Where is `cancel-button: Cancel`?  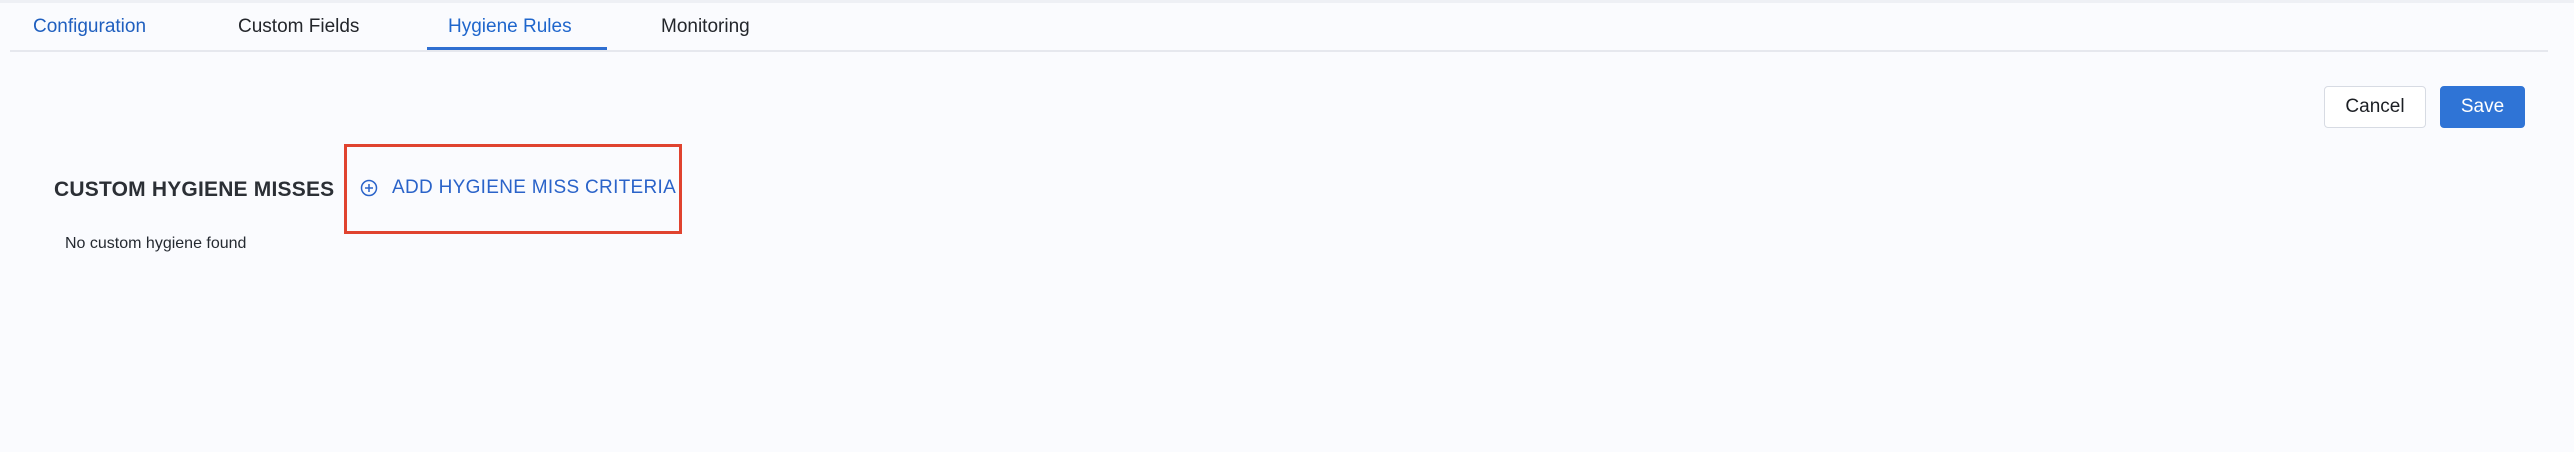 cancel-button: Cancel is located at coordinates (2375, 107).